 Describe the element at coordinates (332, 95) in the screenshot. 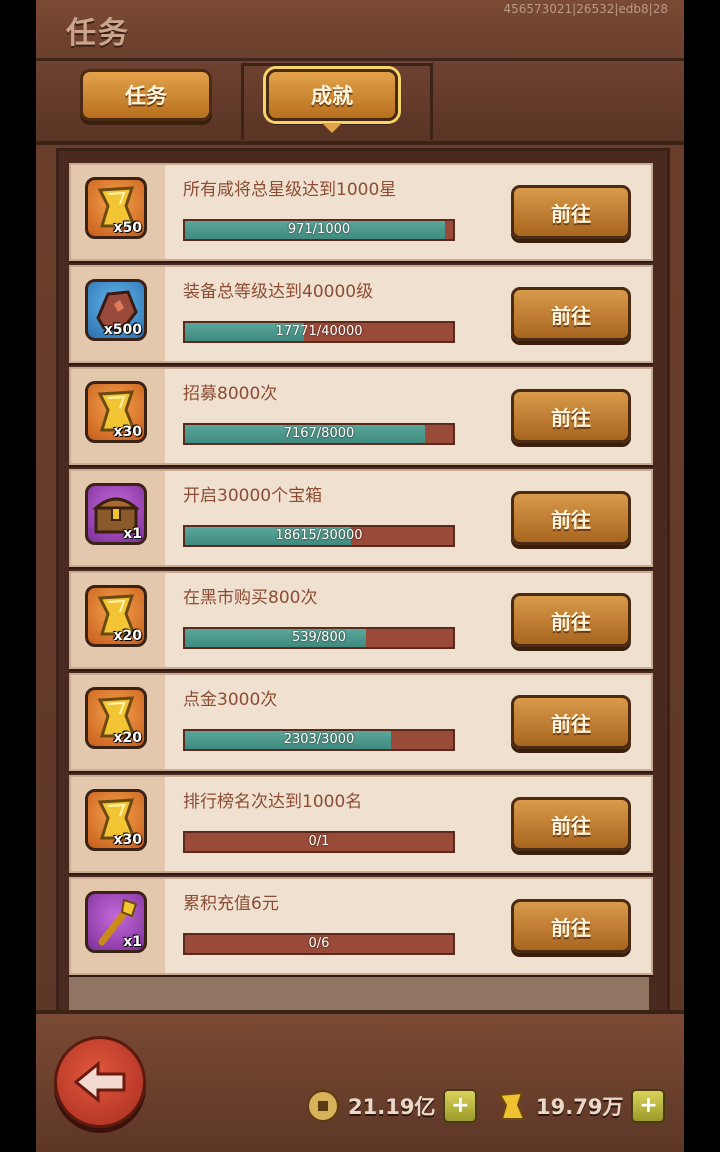

I see `tab-achievements: 成就` at that location.